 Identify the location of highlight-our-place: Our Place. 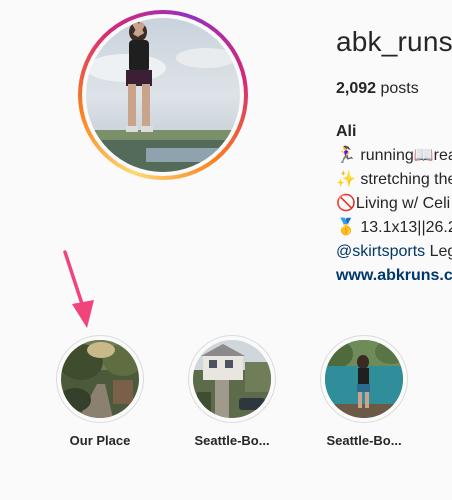
(100, 391).